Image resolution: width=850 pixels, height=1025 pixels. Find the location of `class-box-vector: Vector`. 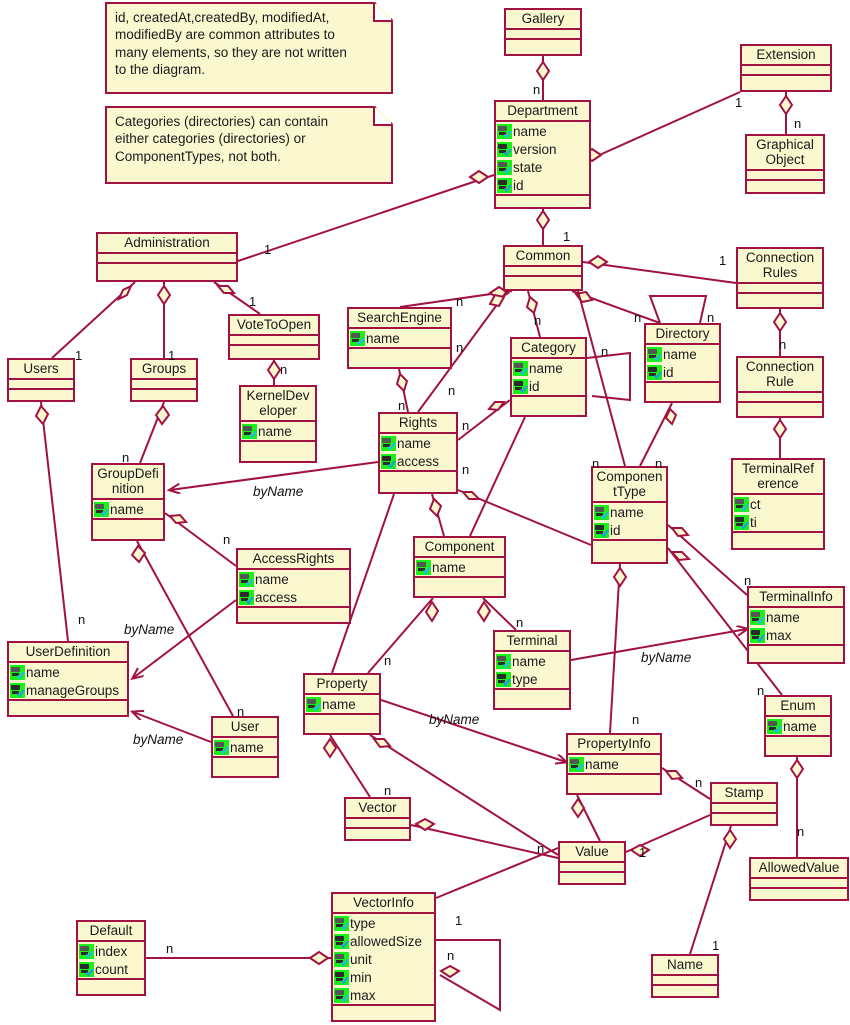

class-box-vector: Vector is located at coordinates (377, 819).